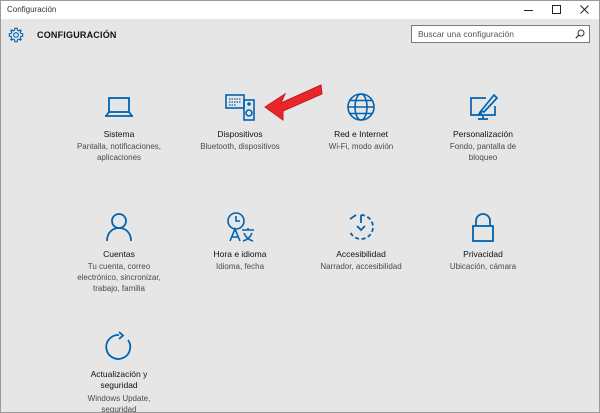 Image resolution: width=600 pixels, height=413 pixels. I want to click on update-icon, so click(118, 345).